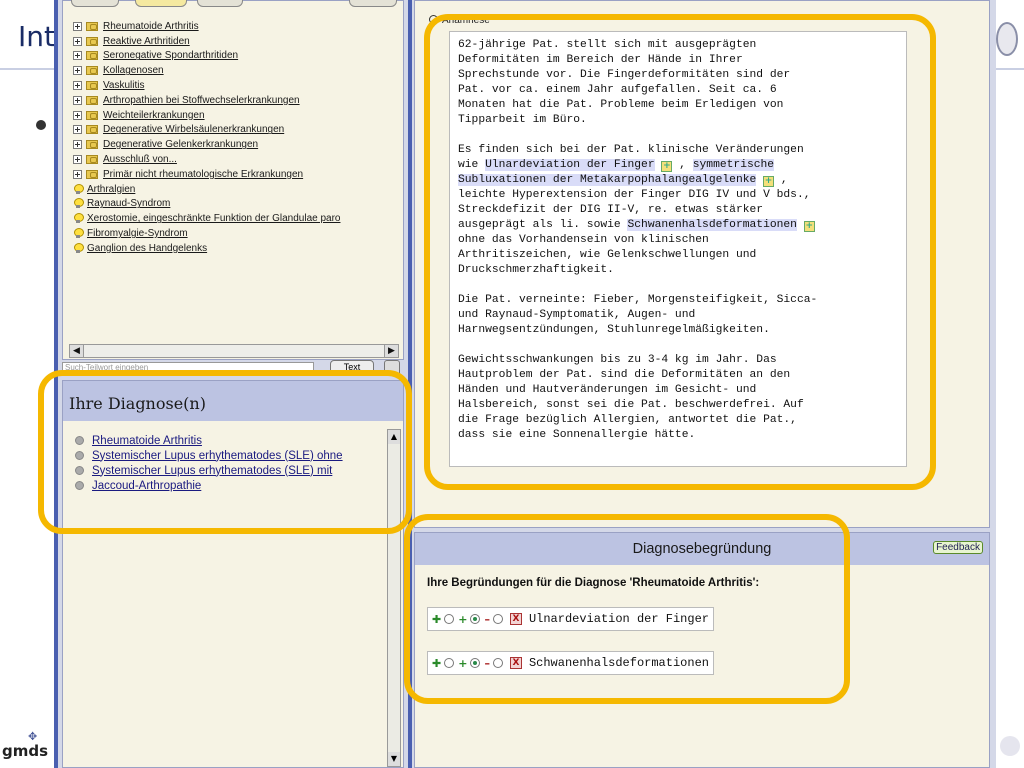 Image resolution: width=1024 pixels, height=768 pixels. What do you see at coordinates (128, 203) in the screenshot?
I see `tree-item-label: Raynaud-Syndrom` at bounding box center [128, 203].